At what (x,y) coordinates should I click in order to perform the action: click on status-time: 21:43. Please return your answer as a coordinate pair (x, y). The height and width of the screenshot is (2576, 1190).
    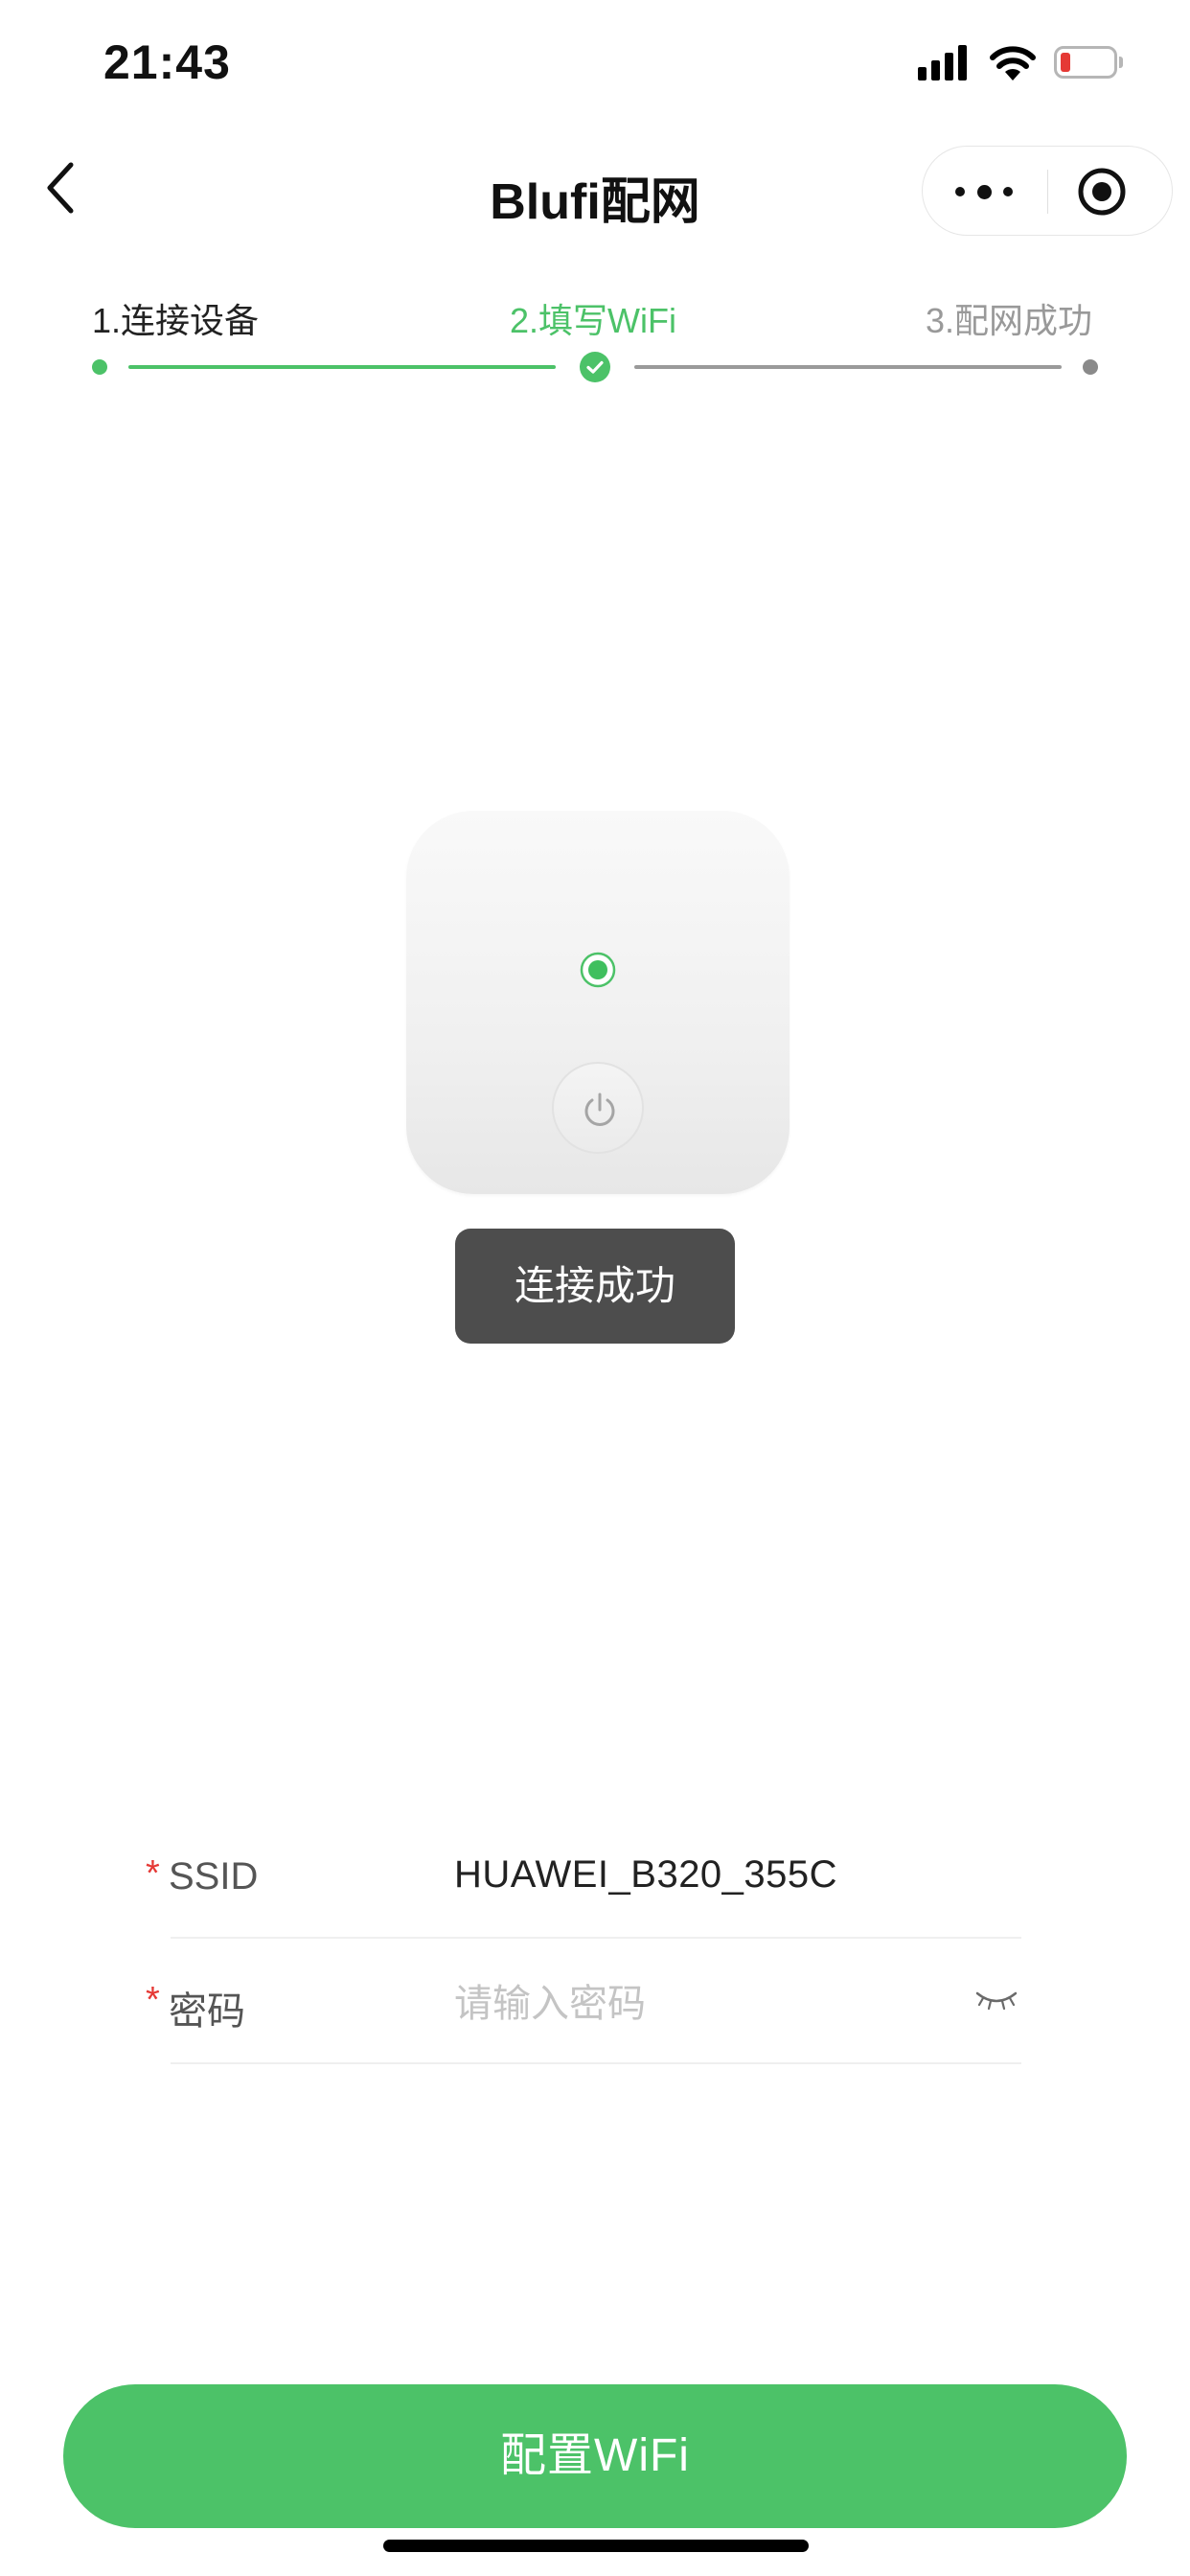
    Looking at the image, I should click on (167, 62).